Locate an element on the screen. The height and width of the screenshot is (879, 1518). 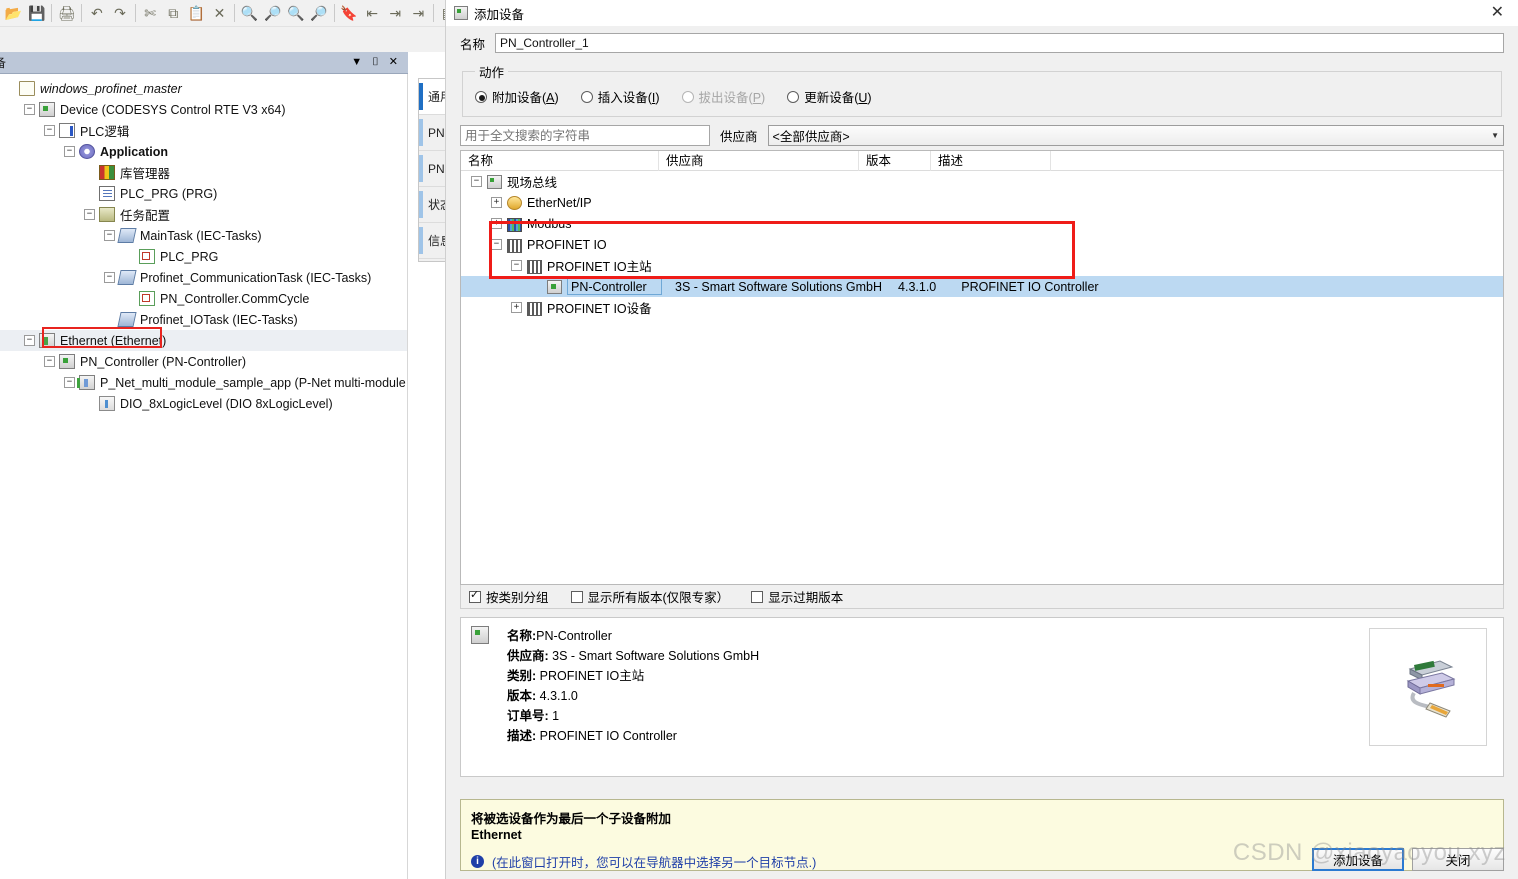
tree-item: − Application is located at coordinates (203, 151).